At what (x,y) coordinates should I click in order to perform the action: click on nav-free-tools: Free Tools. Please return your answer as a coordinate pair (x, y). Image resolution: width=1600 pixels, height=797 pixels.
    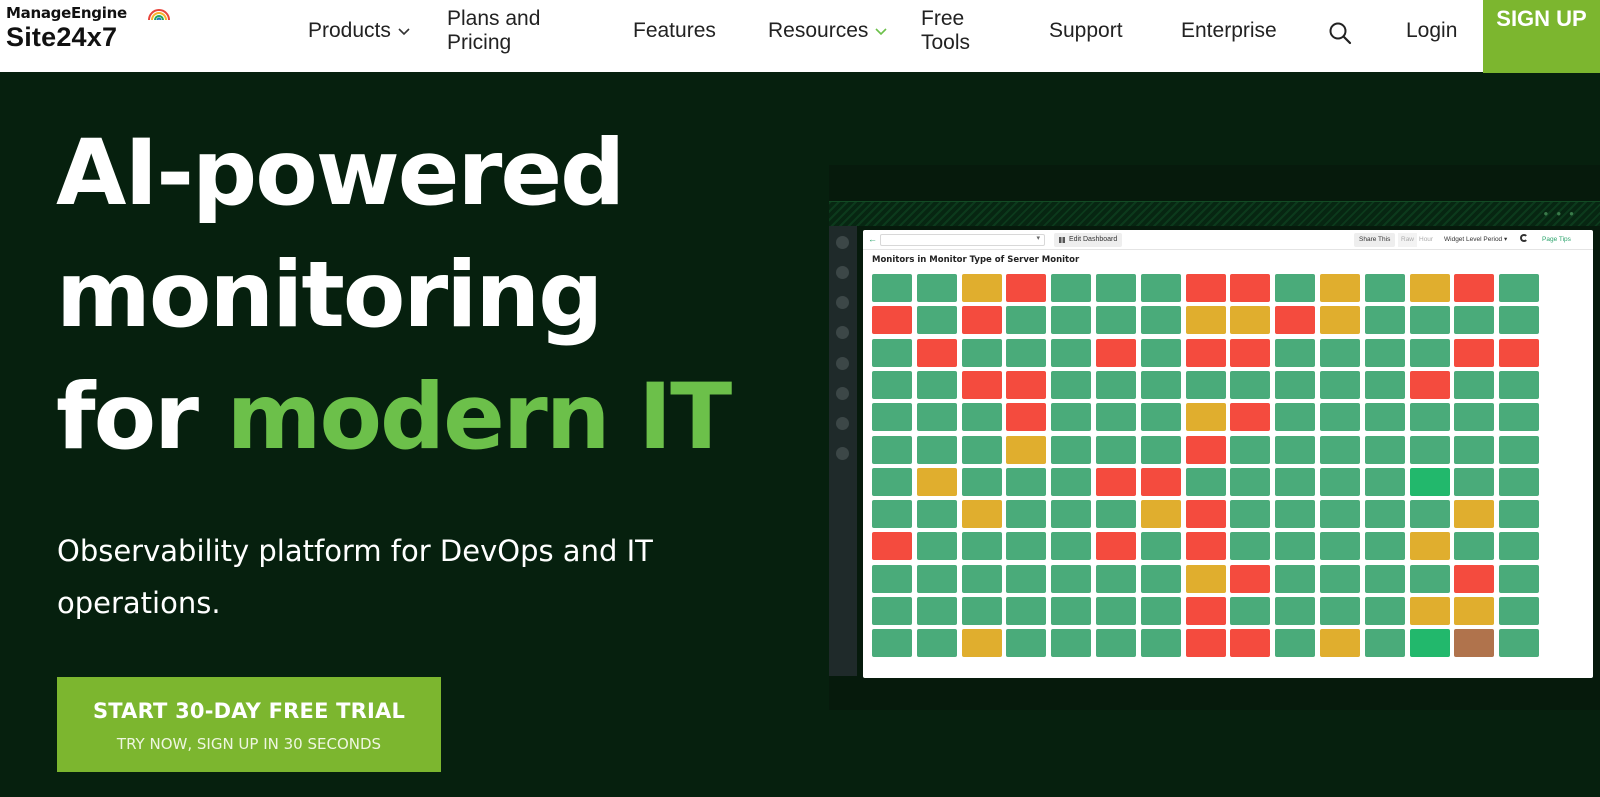
    Looking at the image, I should click on (951, 31).